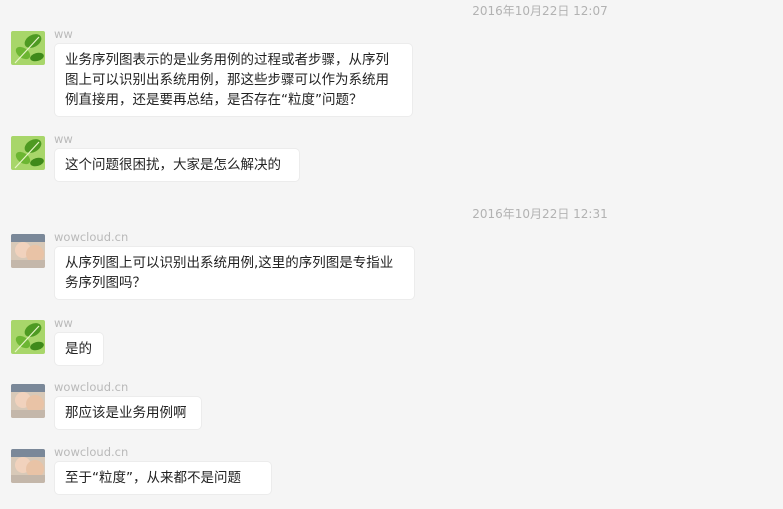 This screenshot has width=783, height=509. Describe the element at coordinates (163, 478) in the screenshot. I see `message-bubble: 至于“粒度”，从来都不是问题` at that location.